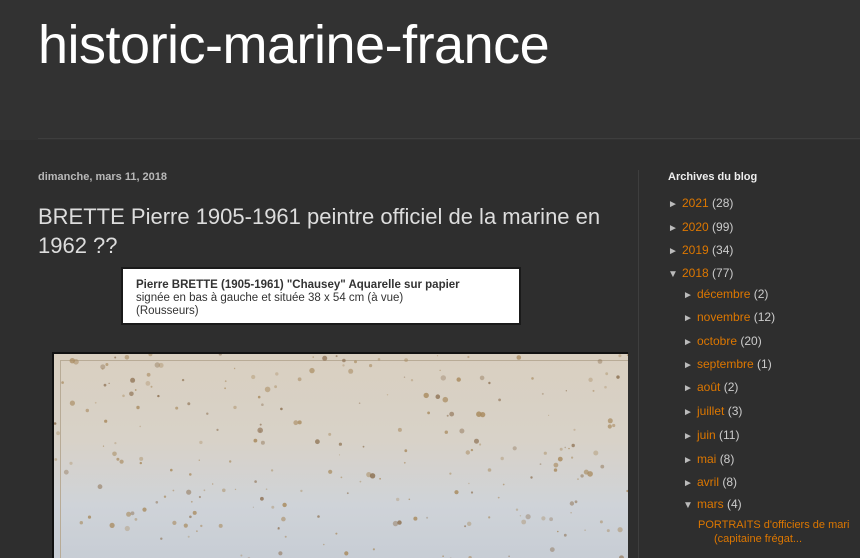 The width and height of the screenshot is (860, 558). I want to click on archive-month-mai: ► mai (8), so click(708, 459).